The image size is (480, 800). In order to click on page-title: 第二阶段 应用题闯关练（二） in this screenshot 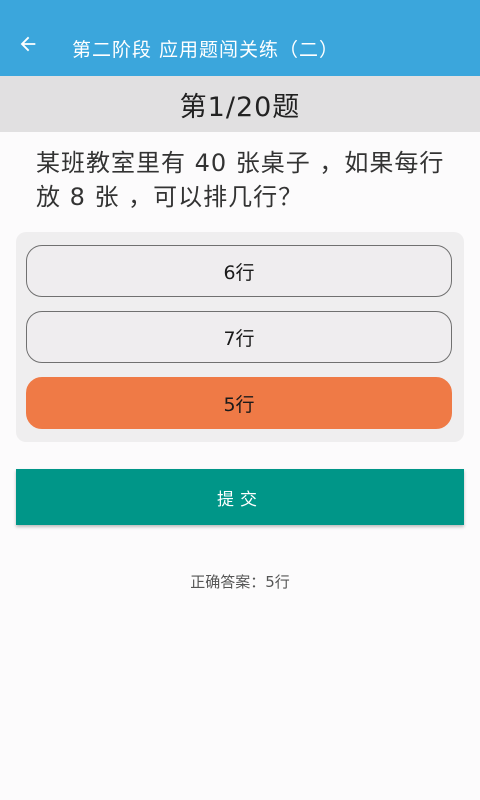, I will do `click(206, 50)`.